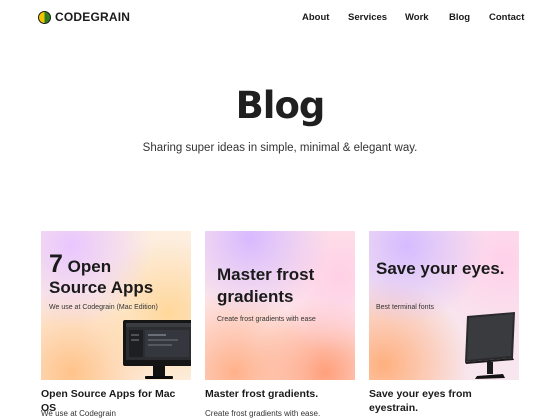  I want to click on thumbnail-subtitle: We use at Codegrain (Mac Edition), so click(103, 307).